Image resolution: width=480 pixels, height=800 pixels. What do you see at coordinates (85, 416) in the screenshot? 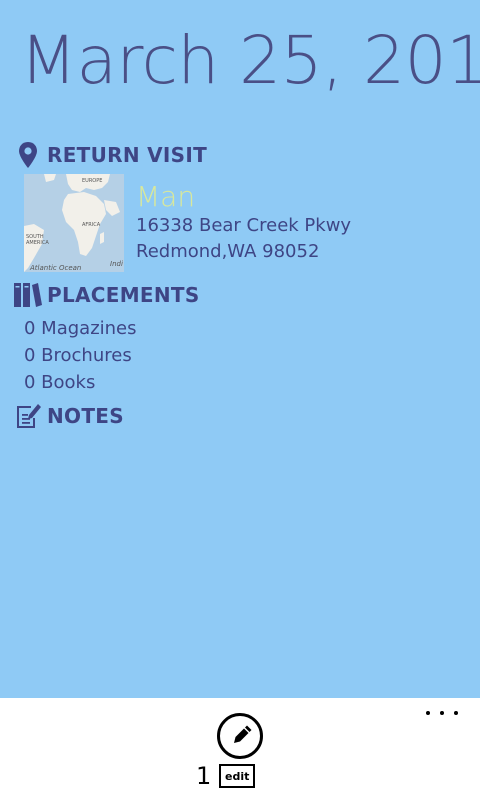
I see `notes-label: NOTES` at bounding box center [85, 416].